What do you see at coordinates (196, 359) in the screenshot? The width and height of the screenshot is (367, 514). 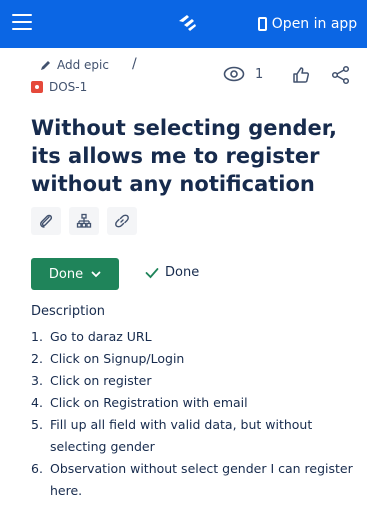 I see `list-item: 2. Click on Signup/Login` at bounding box center [196, 359].